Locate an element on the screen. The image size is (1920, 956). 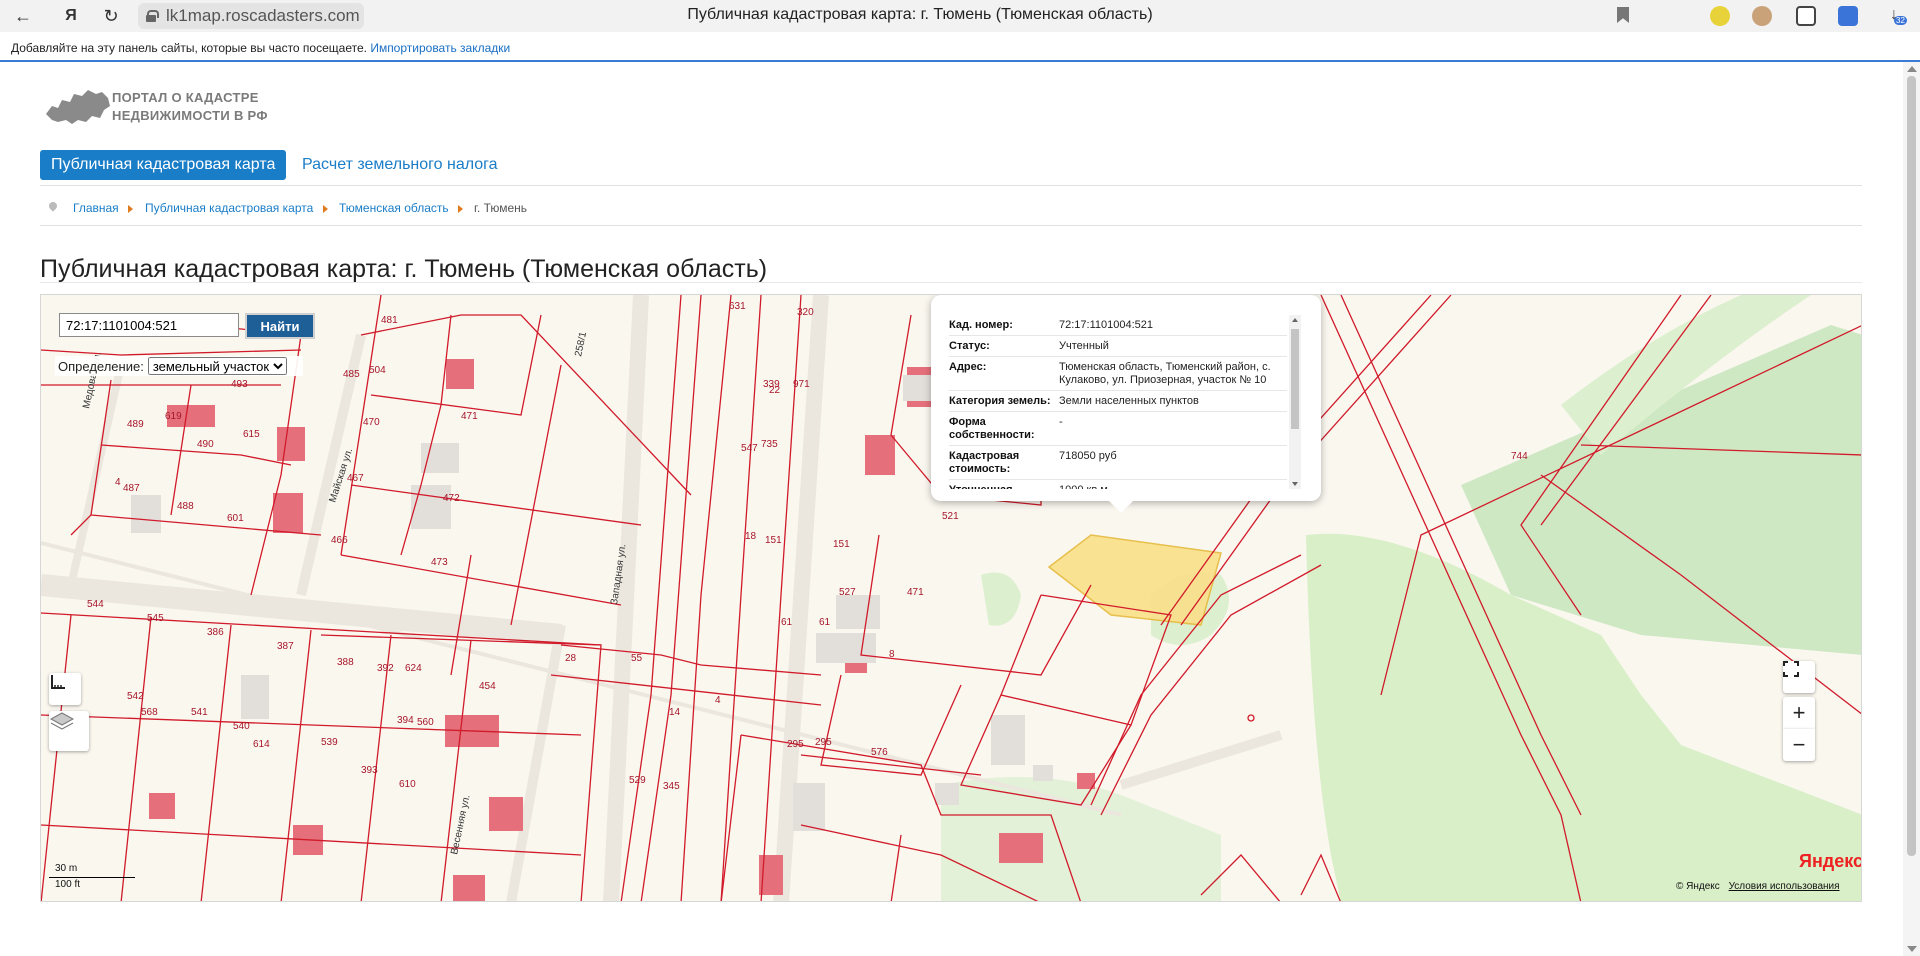
road is located at coordinates (1201, 760).